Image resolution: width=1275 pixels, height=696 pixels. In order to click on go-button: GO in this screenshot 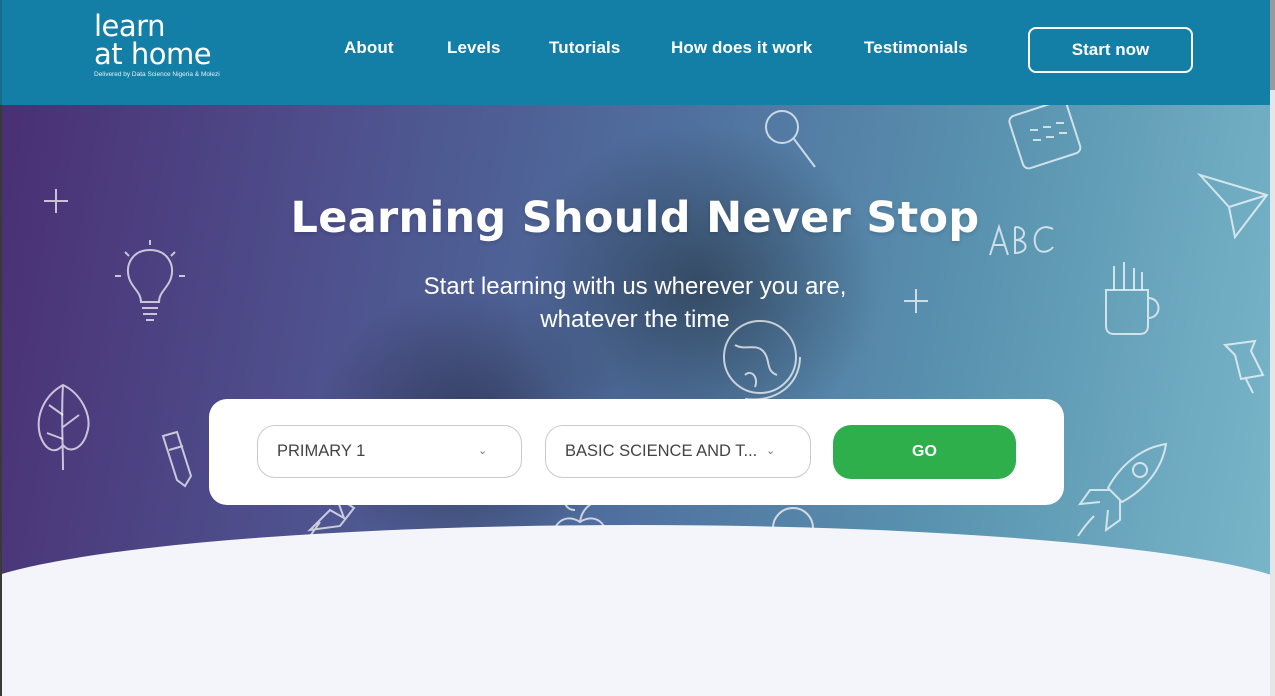, I will do `click(924, 452)`.